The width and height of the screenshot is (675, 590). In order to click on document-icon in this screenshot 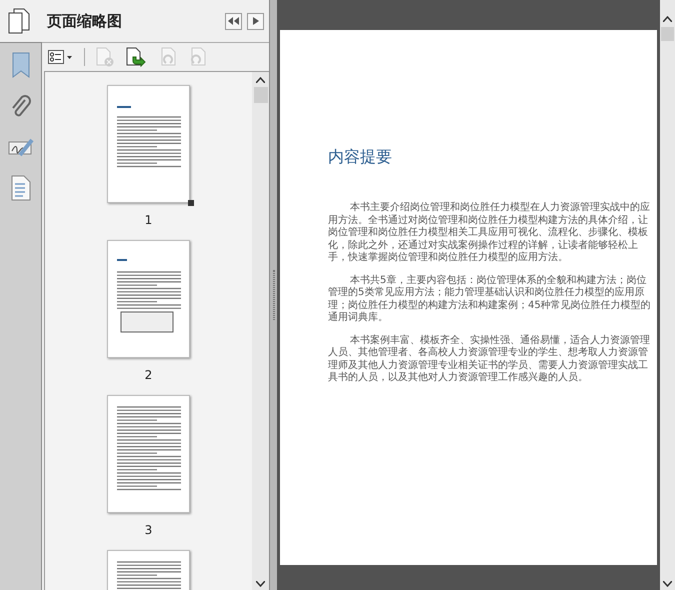, I will do `click(20, 188)`.